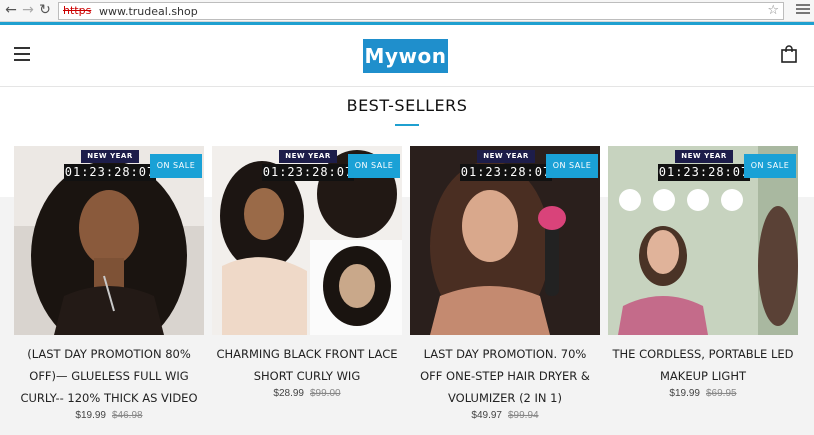 Image resolution: width=814 pixels, height=435 pixels. I want to click on section-title: BEST-SELLERS, so click(407, 105).